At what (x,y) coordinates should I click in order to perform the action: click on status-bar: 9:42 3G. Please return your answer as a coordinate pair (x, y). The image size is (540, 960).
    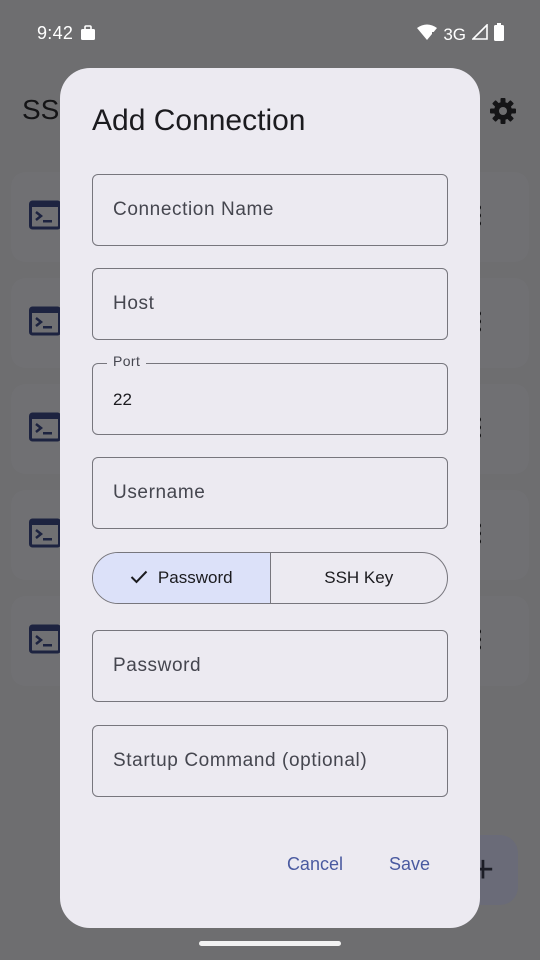
    Looking at the image, I should click on (270, 34).